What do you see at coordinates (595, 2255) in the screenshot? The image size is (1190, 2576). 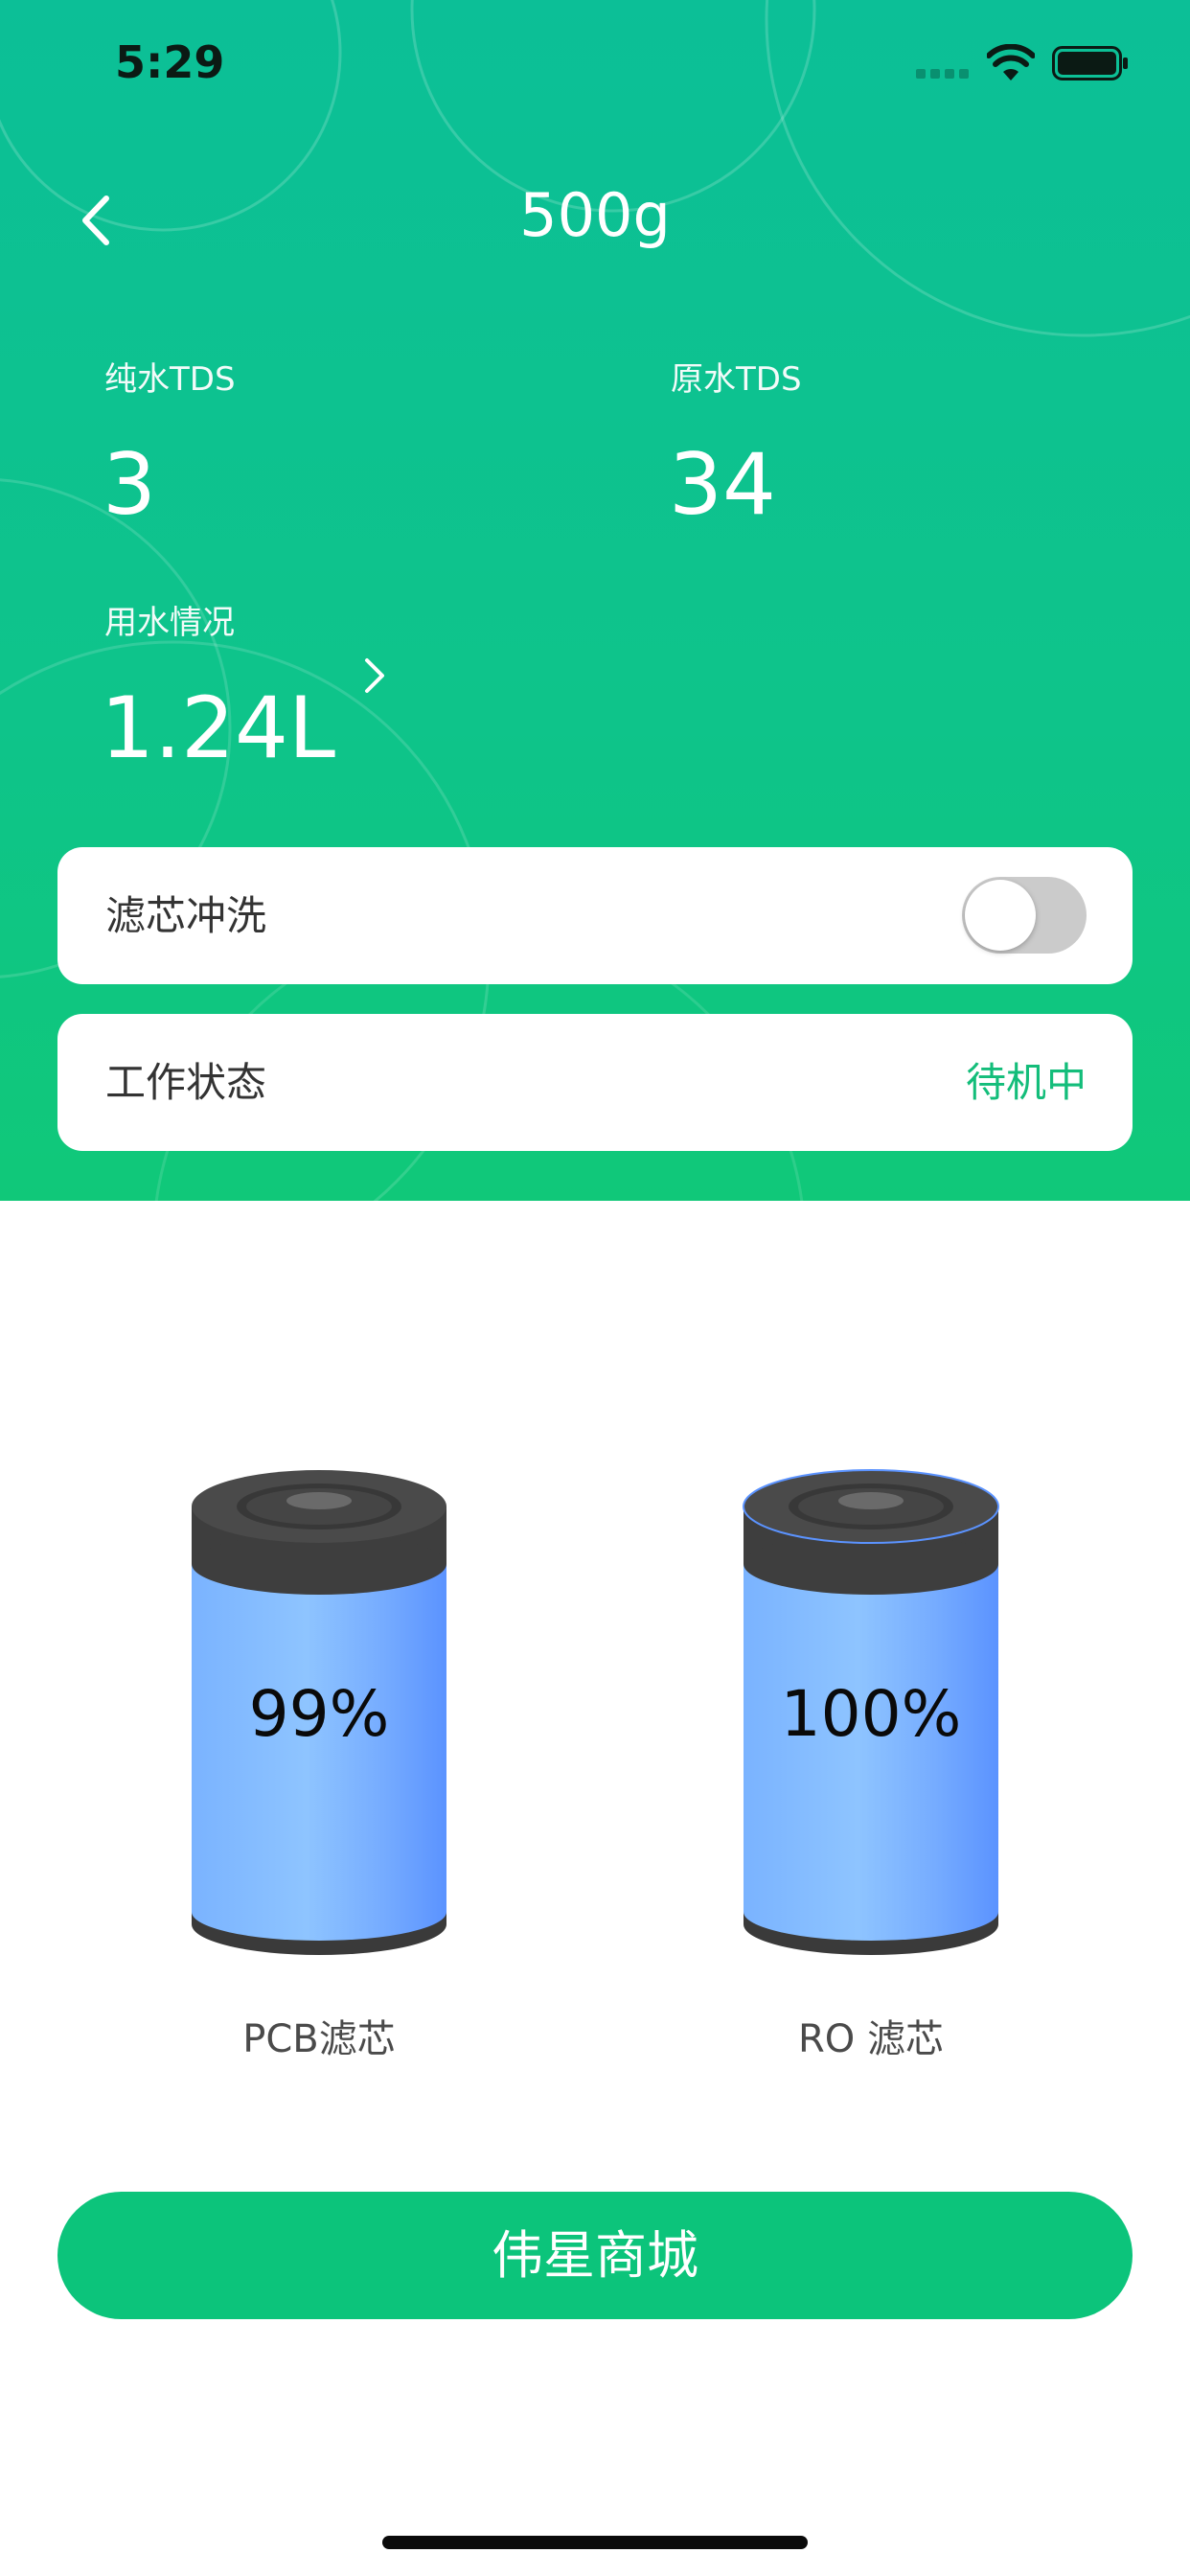 I see `weixing-mall-button: 伟星商城` at bounding box center [595, 2255].